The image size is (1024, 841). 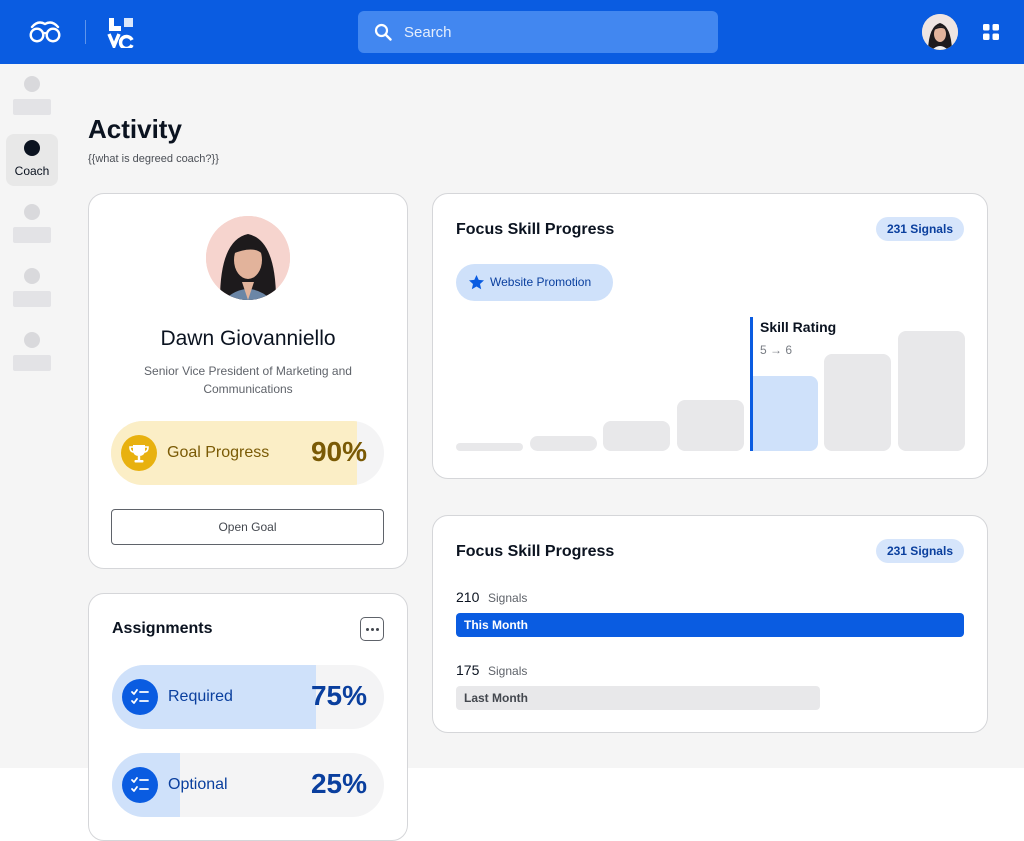 I want to click on signal-count: 210, so click(x=468, y=597).